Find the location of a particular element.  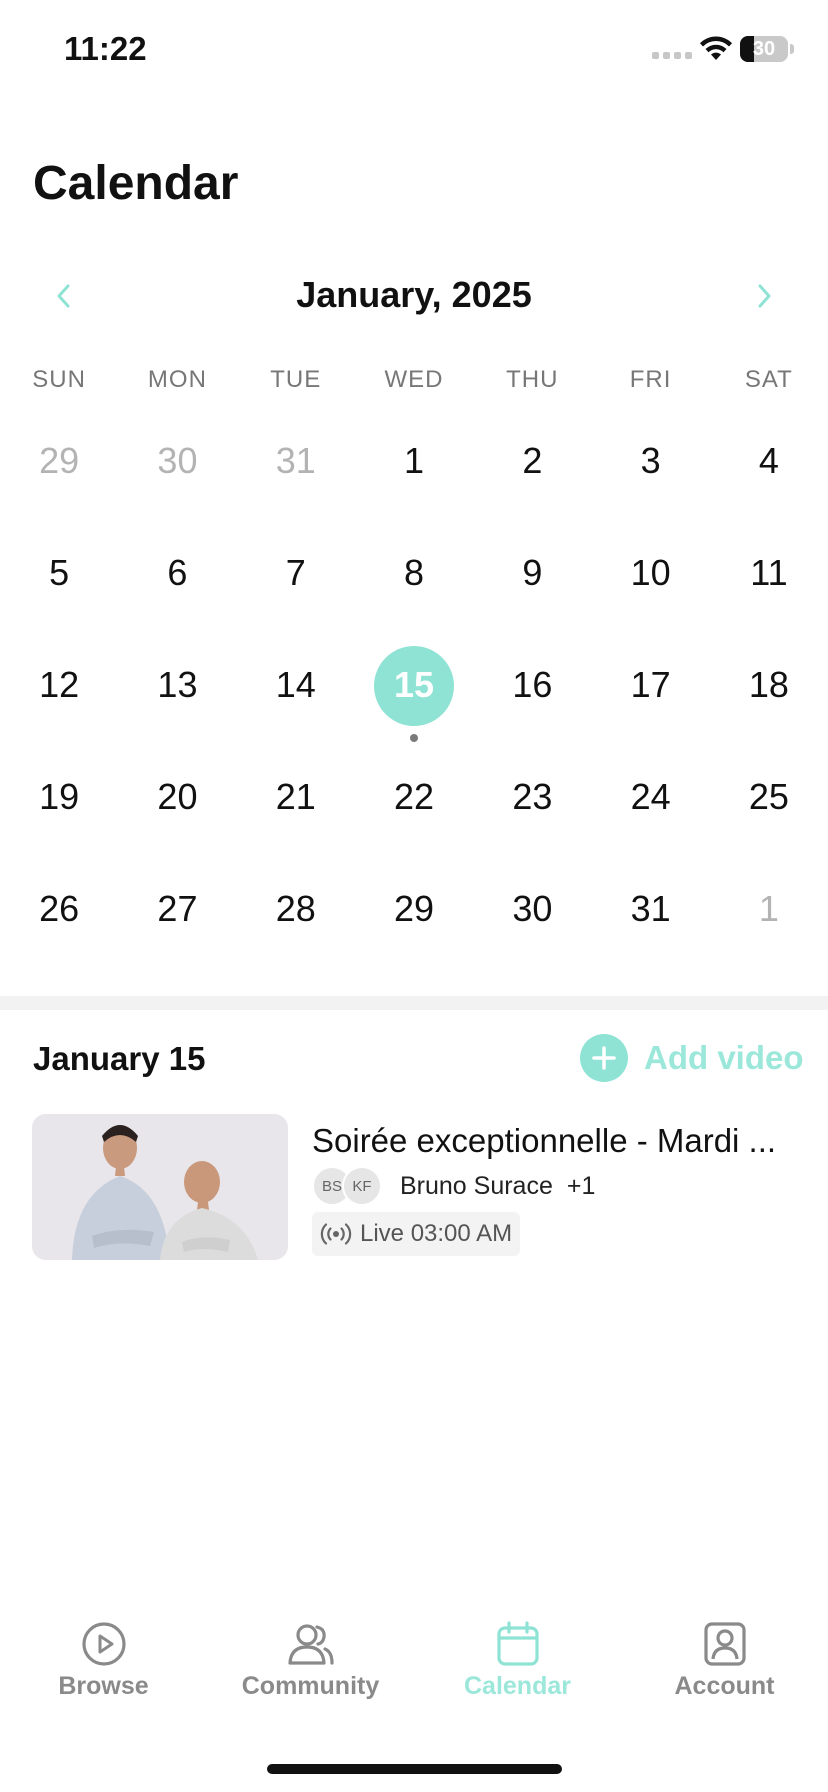

calendar-day: 3 is located at coordinates (650, 468).